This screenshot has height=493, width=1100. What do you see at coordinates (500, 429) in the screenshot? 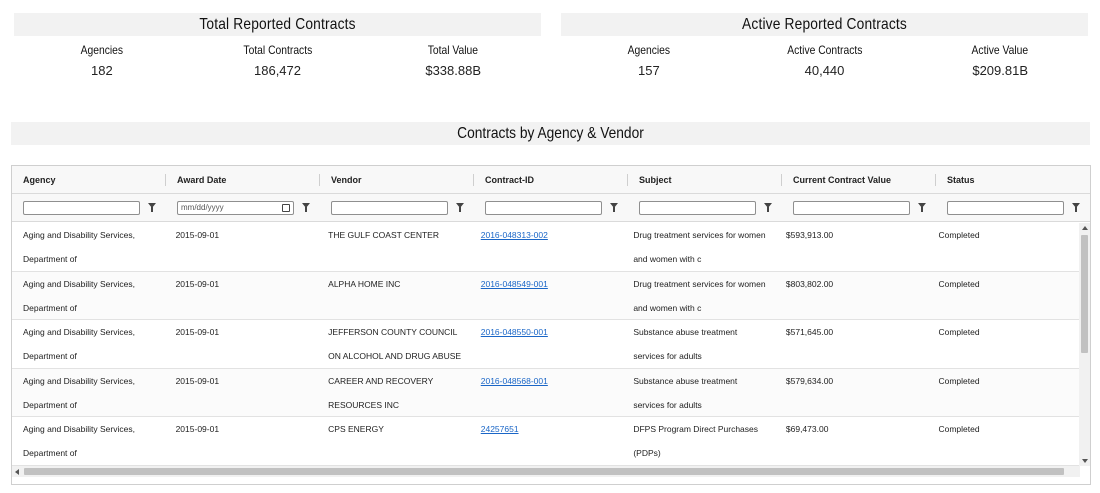
I see `contract-id-link: 24257651` at bounding box center [500, 429].